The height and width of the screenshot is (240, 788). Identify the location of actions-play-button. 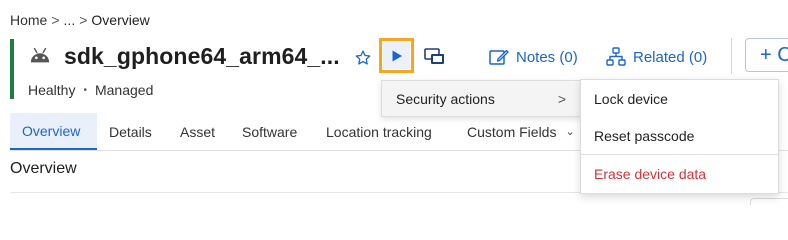
(396, 55).